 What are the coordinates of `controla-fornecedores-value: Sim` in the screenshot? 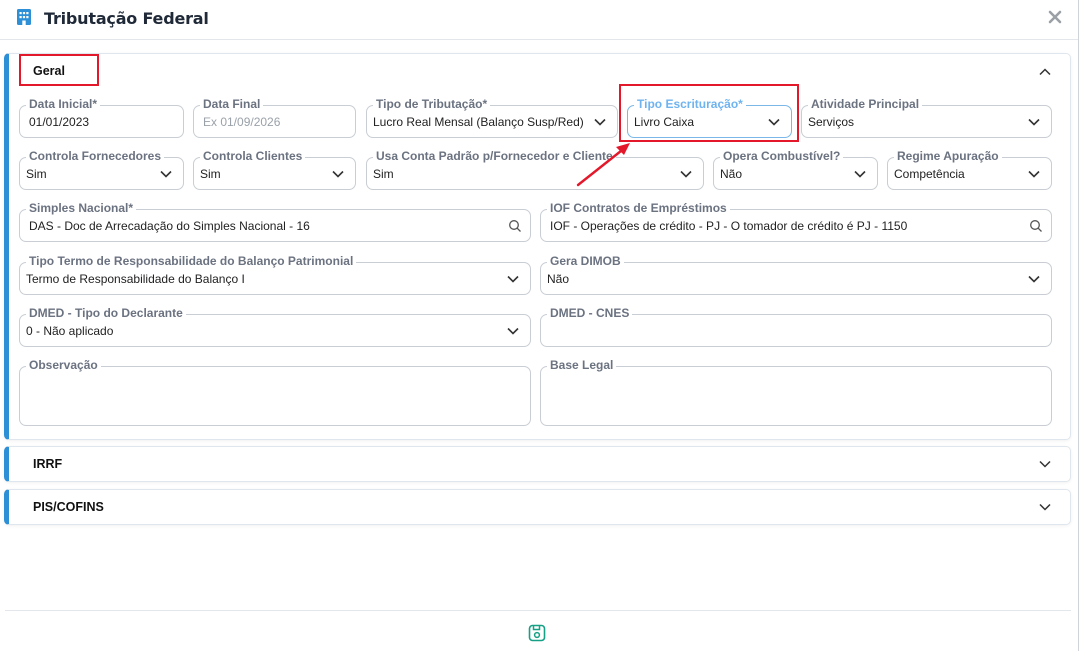 It's located at (36, 174).